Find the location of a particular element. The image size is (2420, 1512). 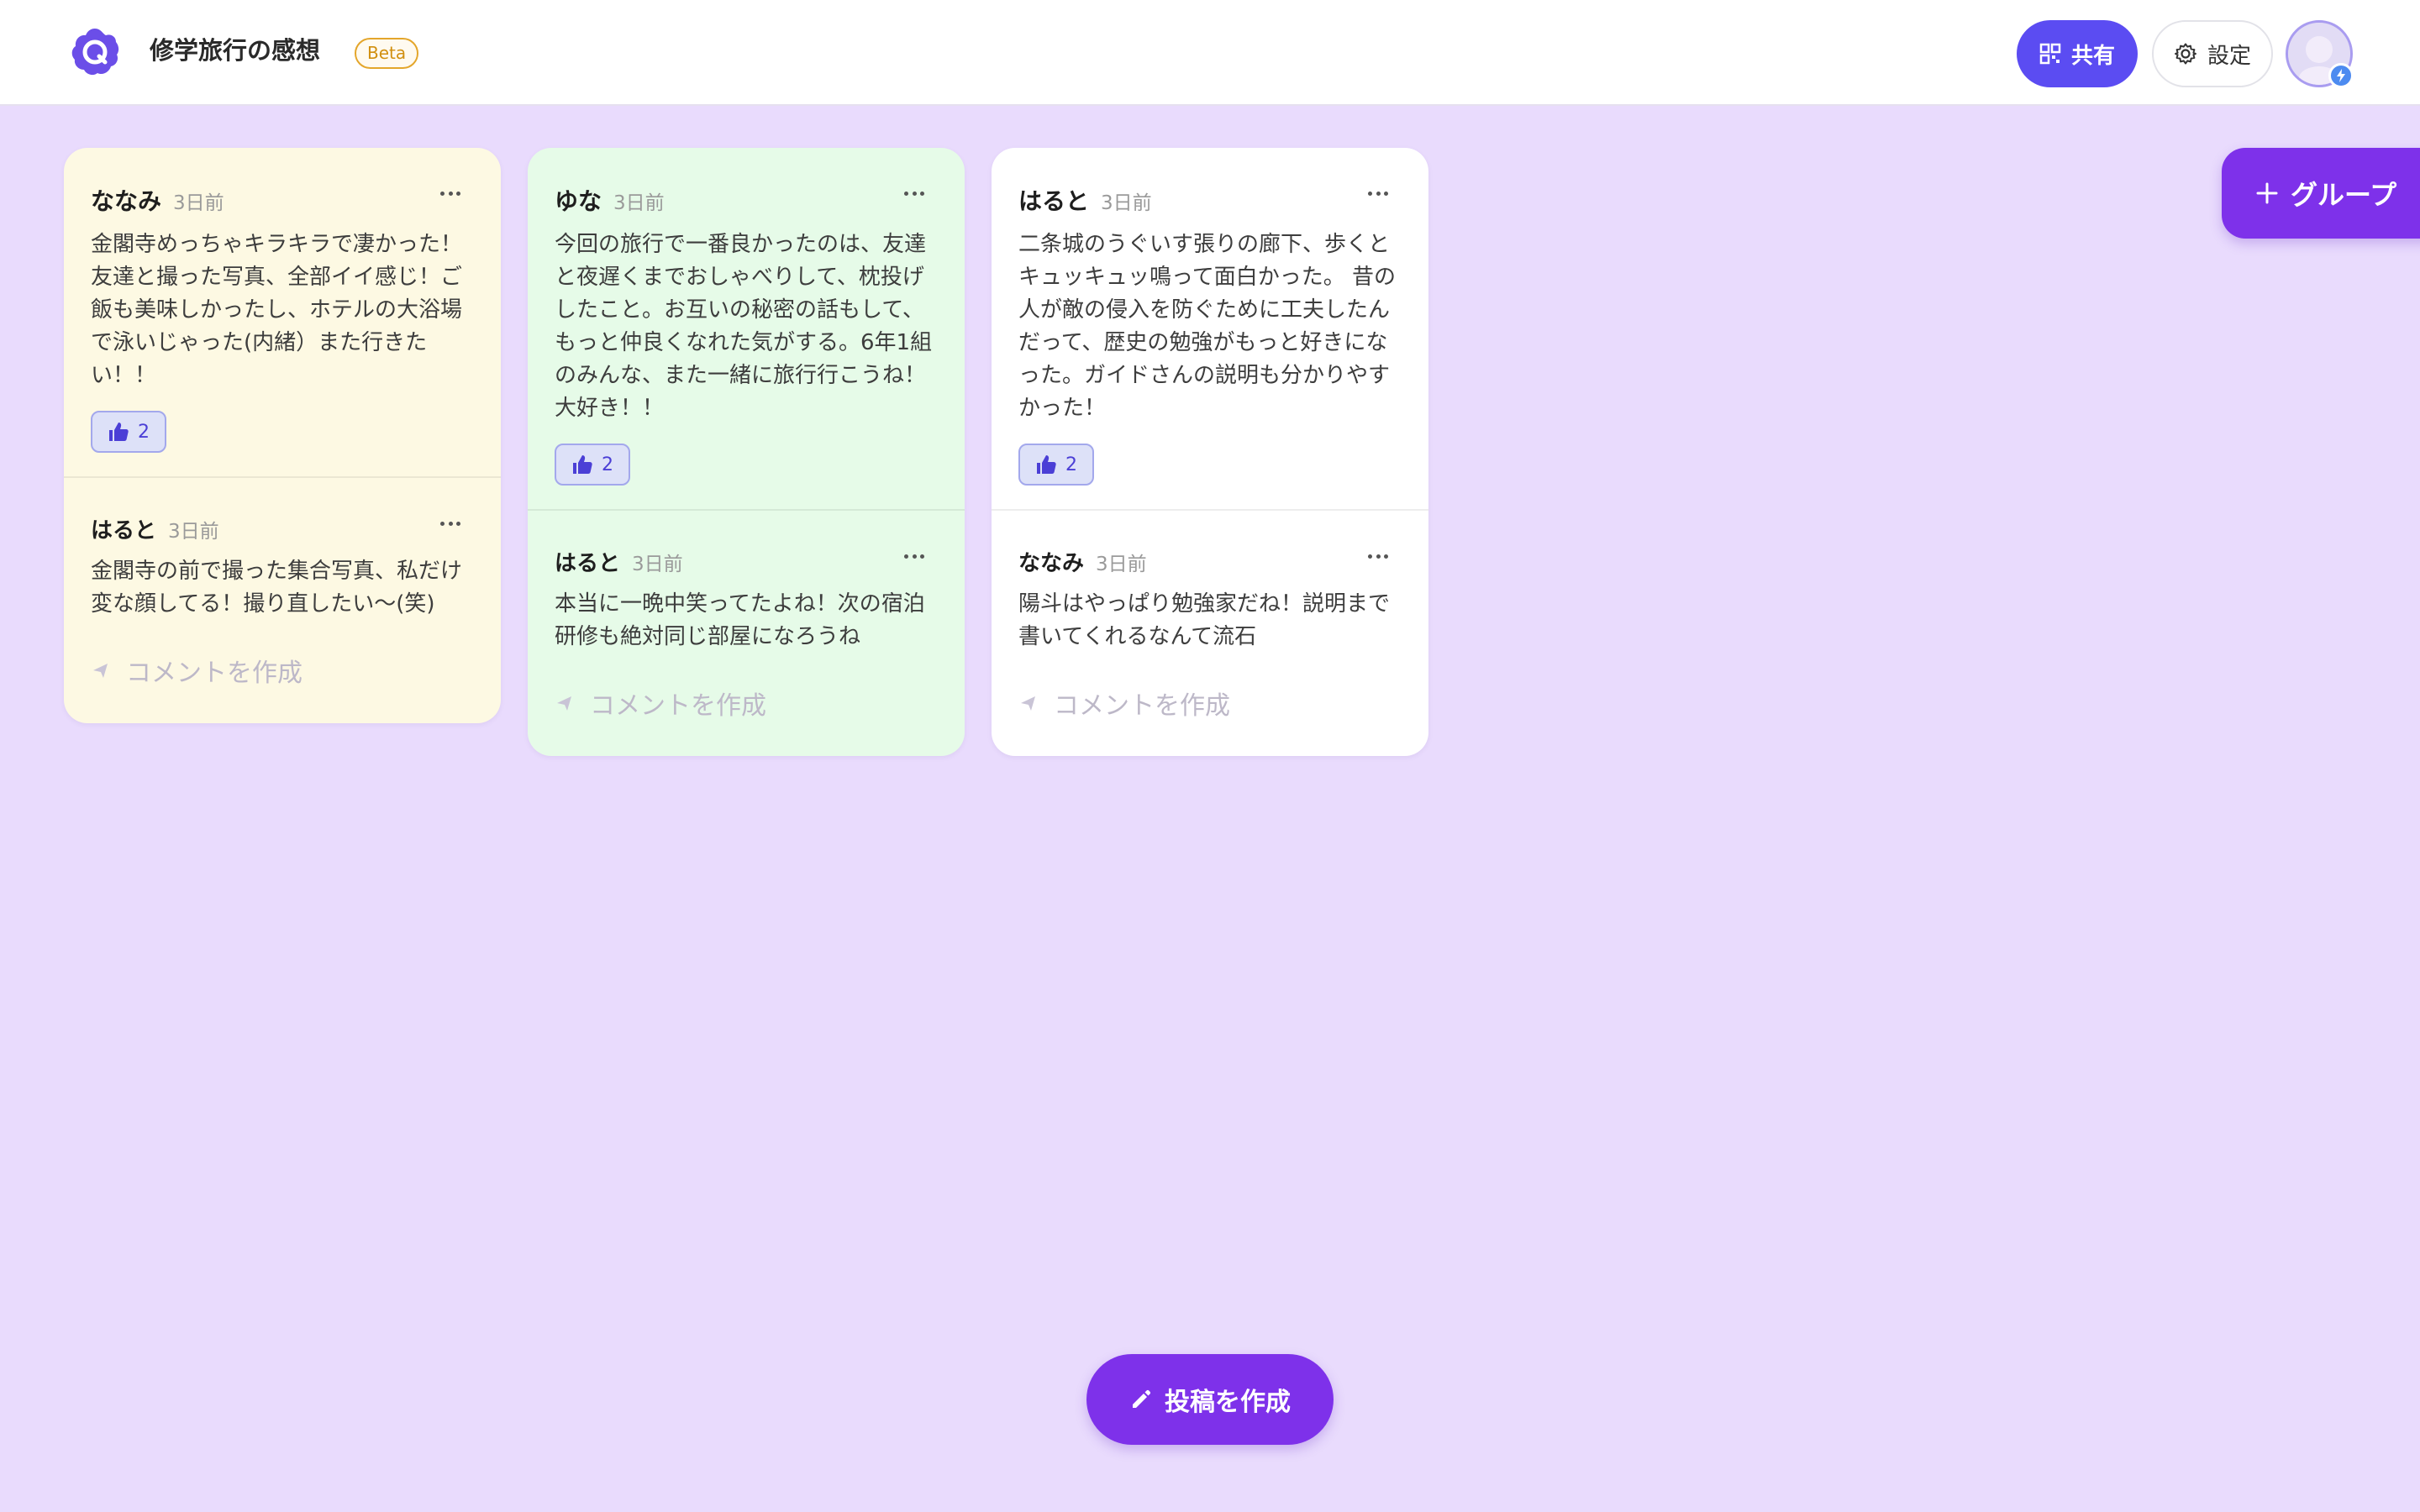

post-author: はると is located at coordinates (1054, 201).